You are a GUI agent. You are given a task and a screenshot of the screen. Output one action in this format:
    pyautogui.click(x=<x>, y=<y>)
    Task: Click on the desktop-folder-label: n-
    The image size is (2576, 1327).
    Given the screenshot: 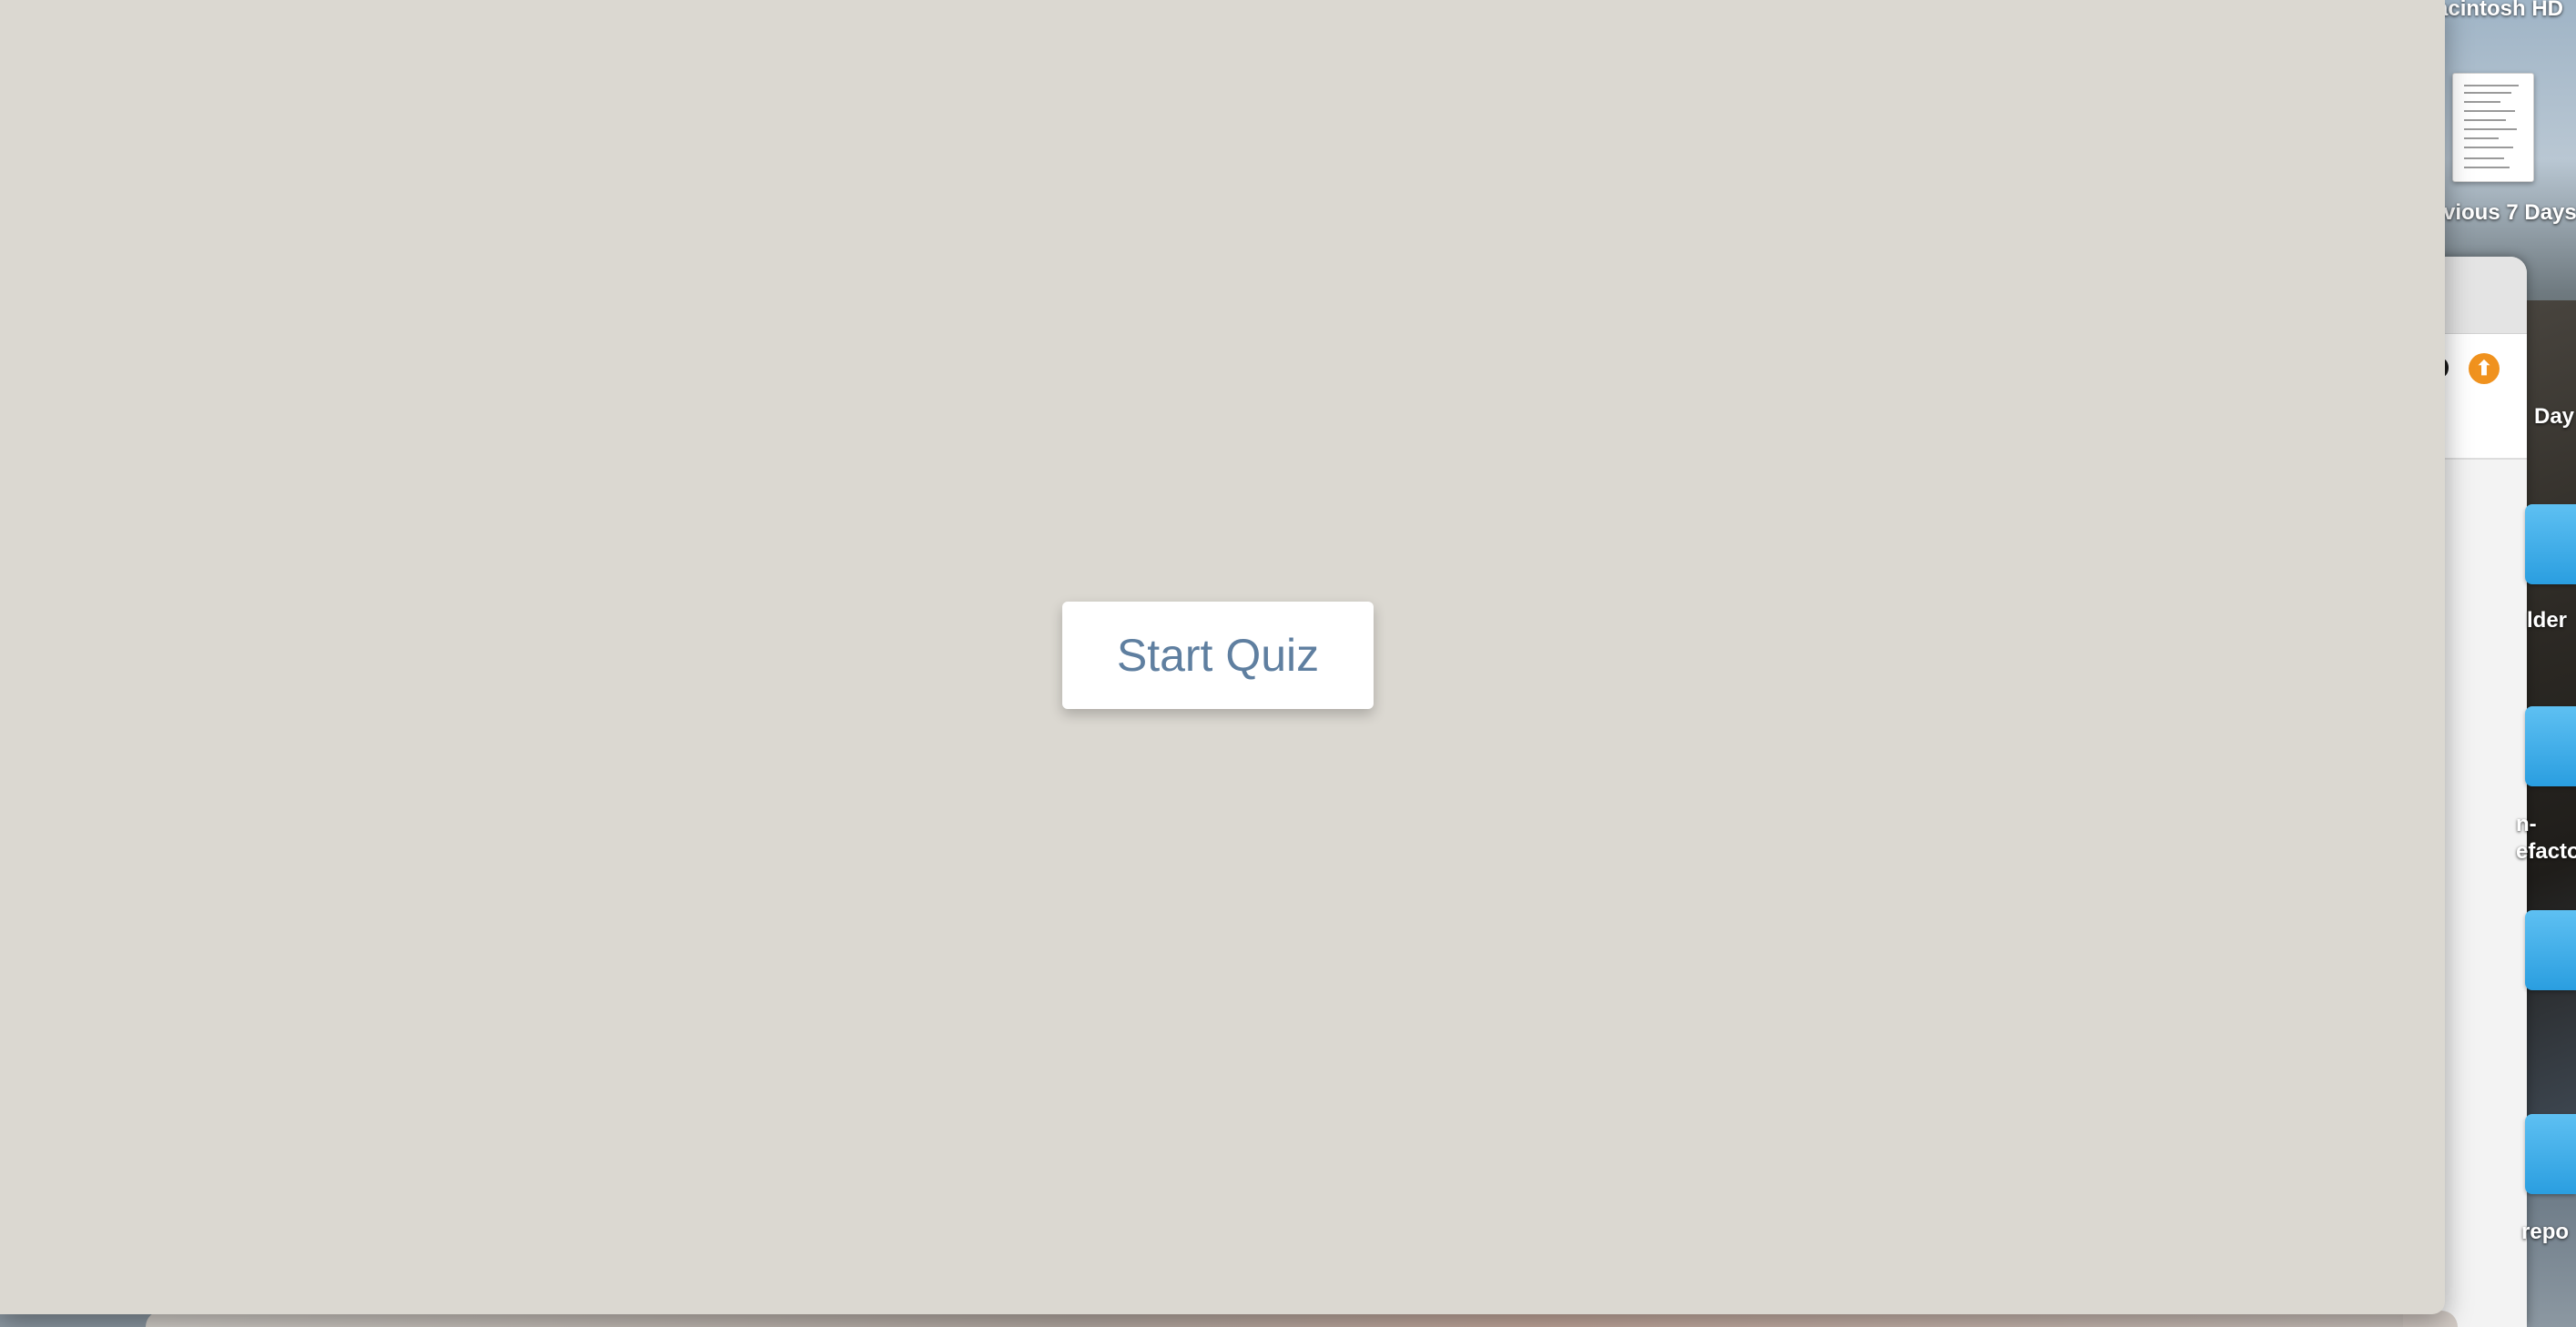 What is the action you would take?
    pyautogui.click(x=2526, y=824)
    